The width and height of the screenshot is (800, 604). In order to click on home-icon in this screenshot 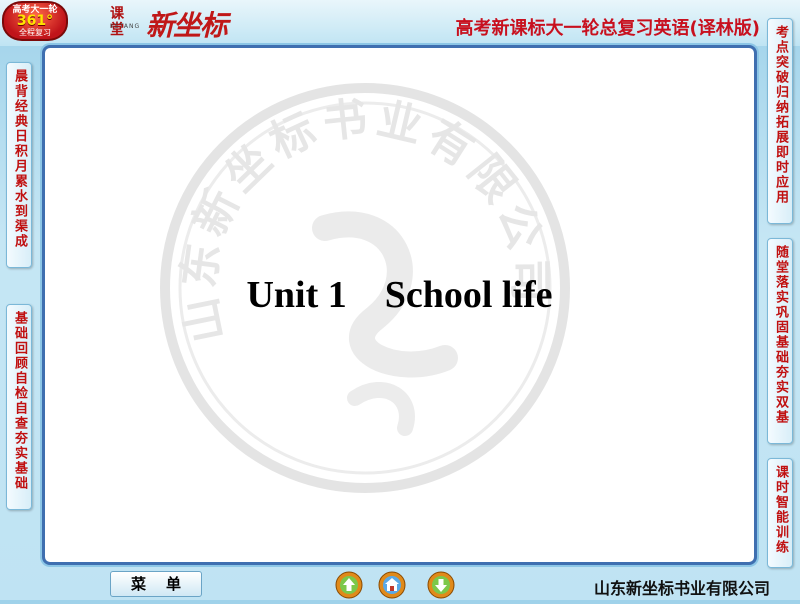, I will do `click(392, 585)`.